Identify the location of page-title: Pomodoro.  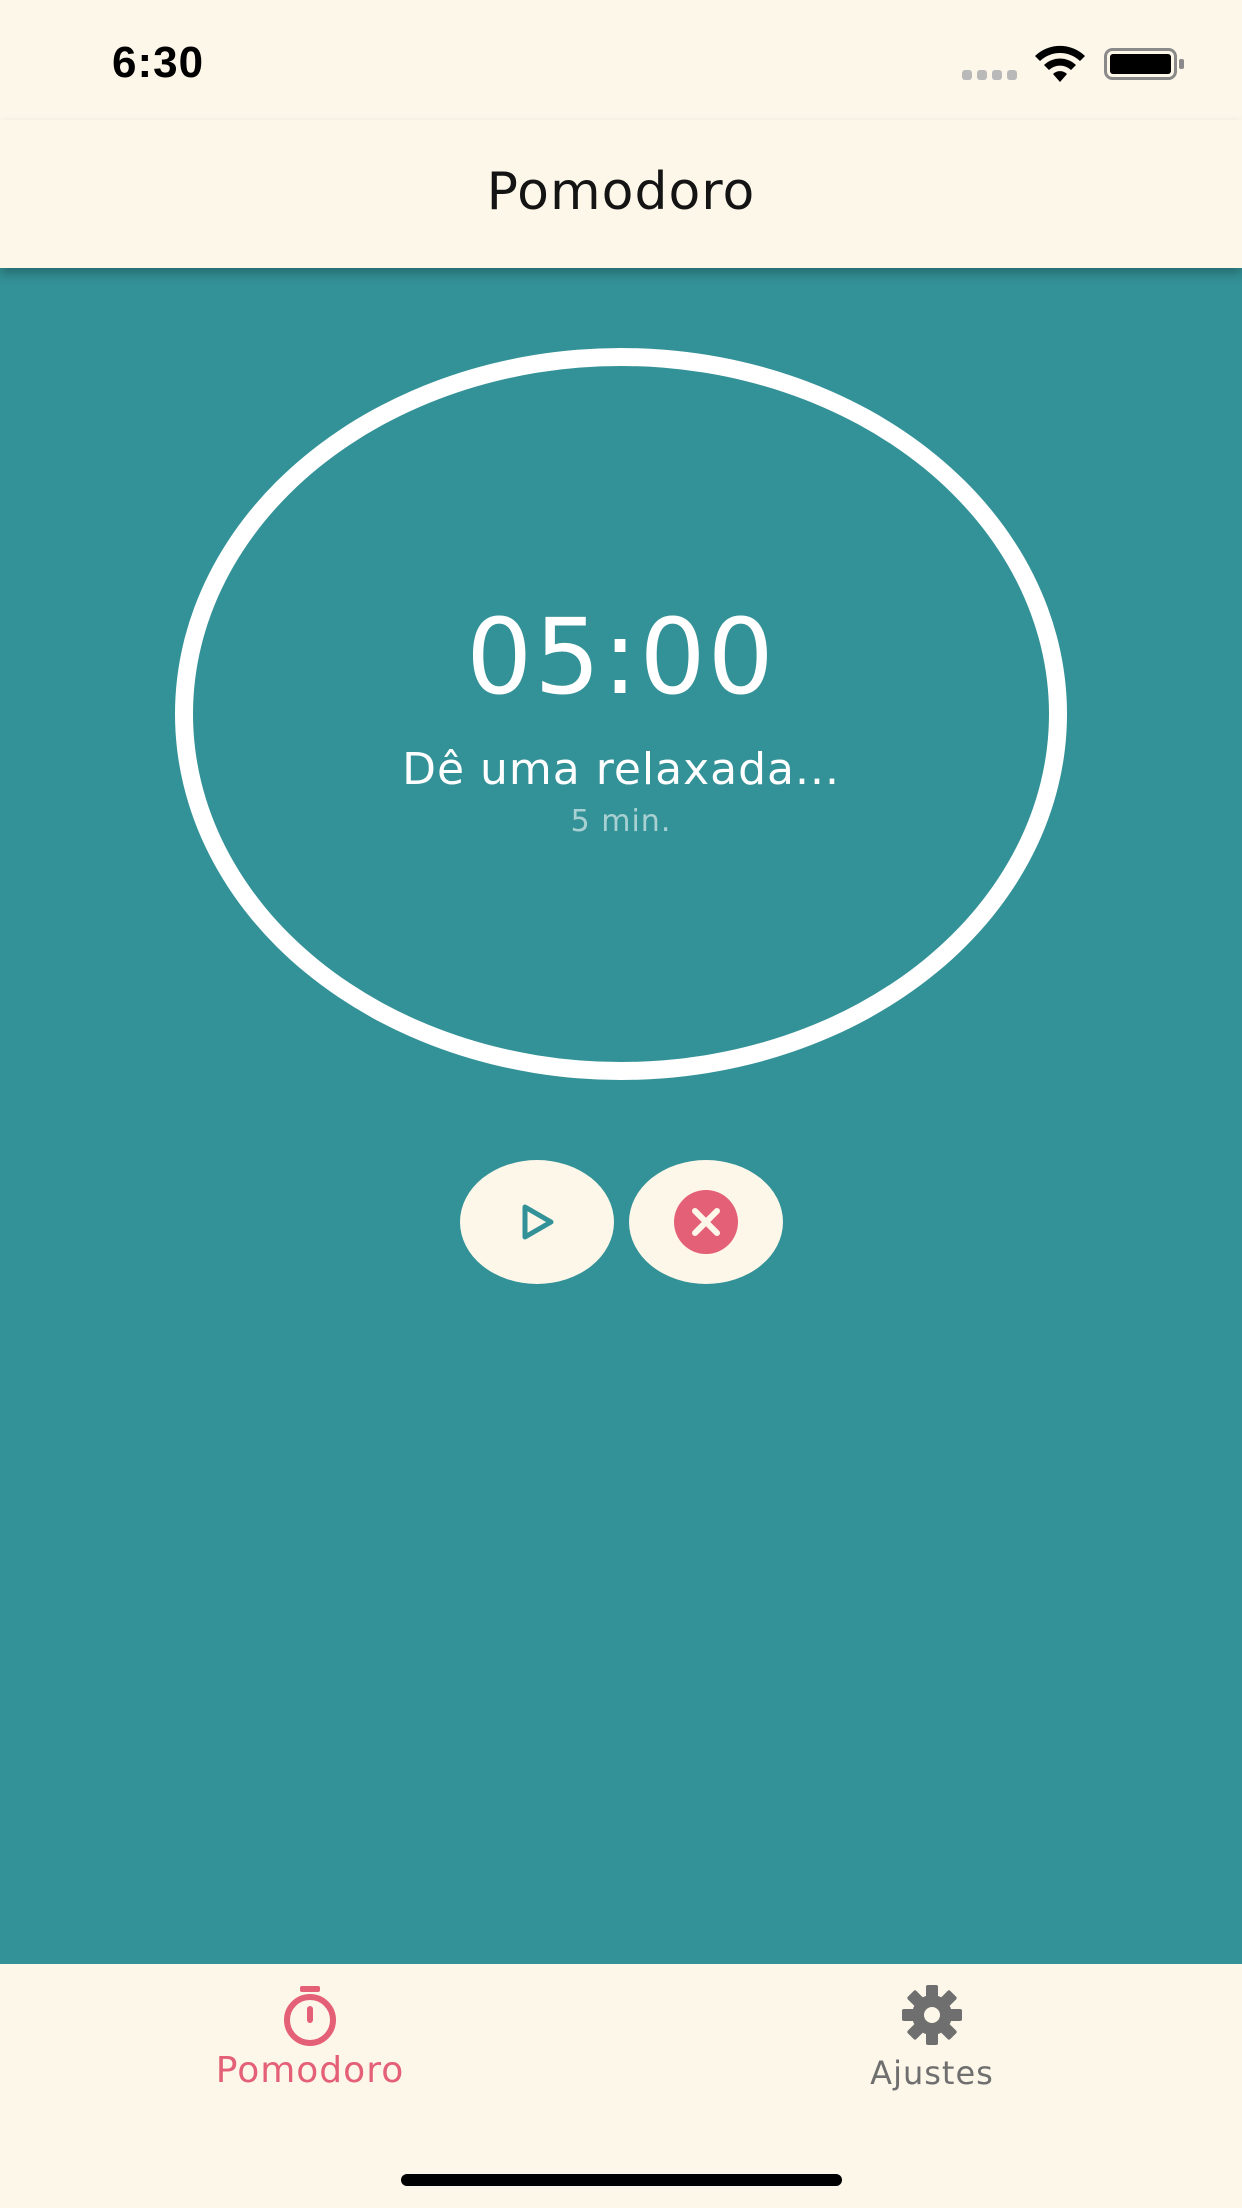
(621, 192).